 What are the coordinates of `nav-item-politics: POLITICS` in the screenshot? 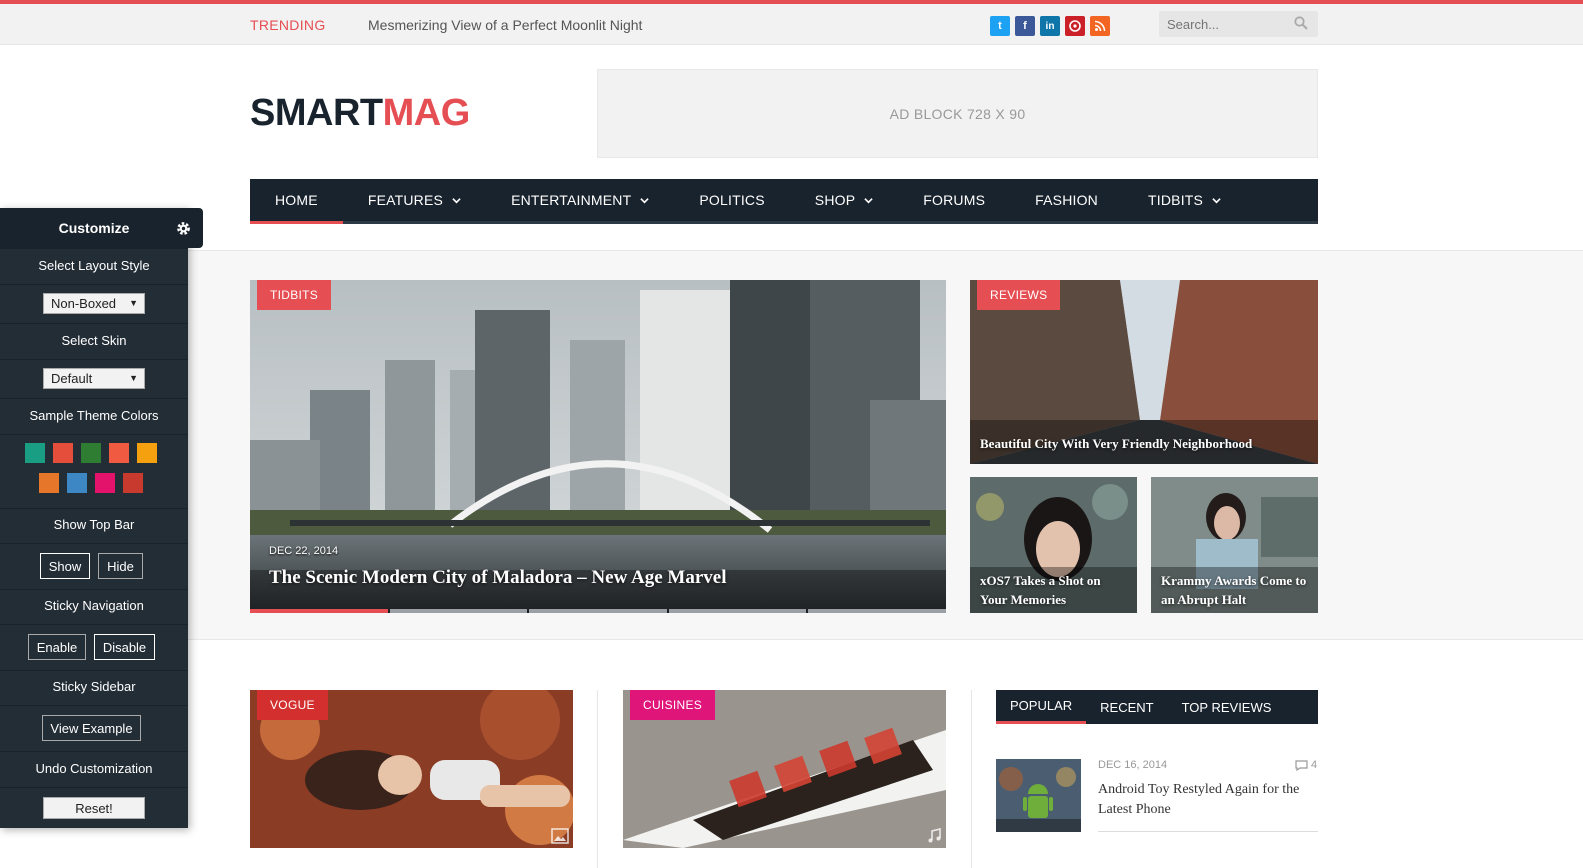 It's located at (731, 200).